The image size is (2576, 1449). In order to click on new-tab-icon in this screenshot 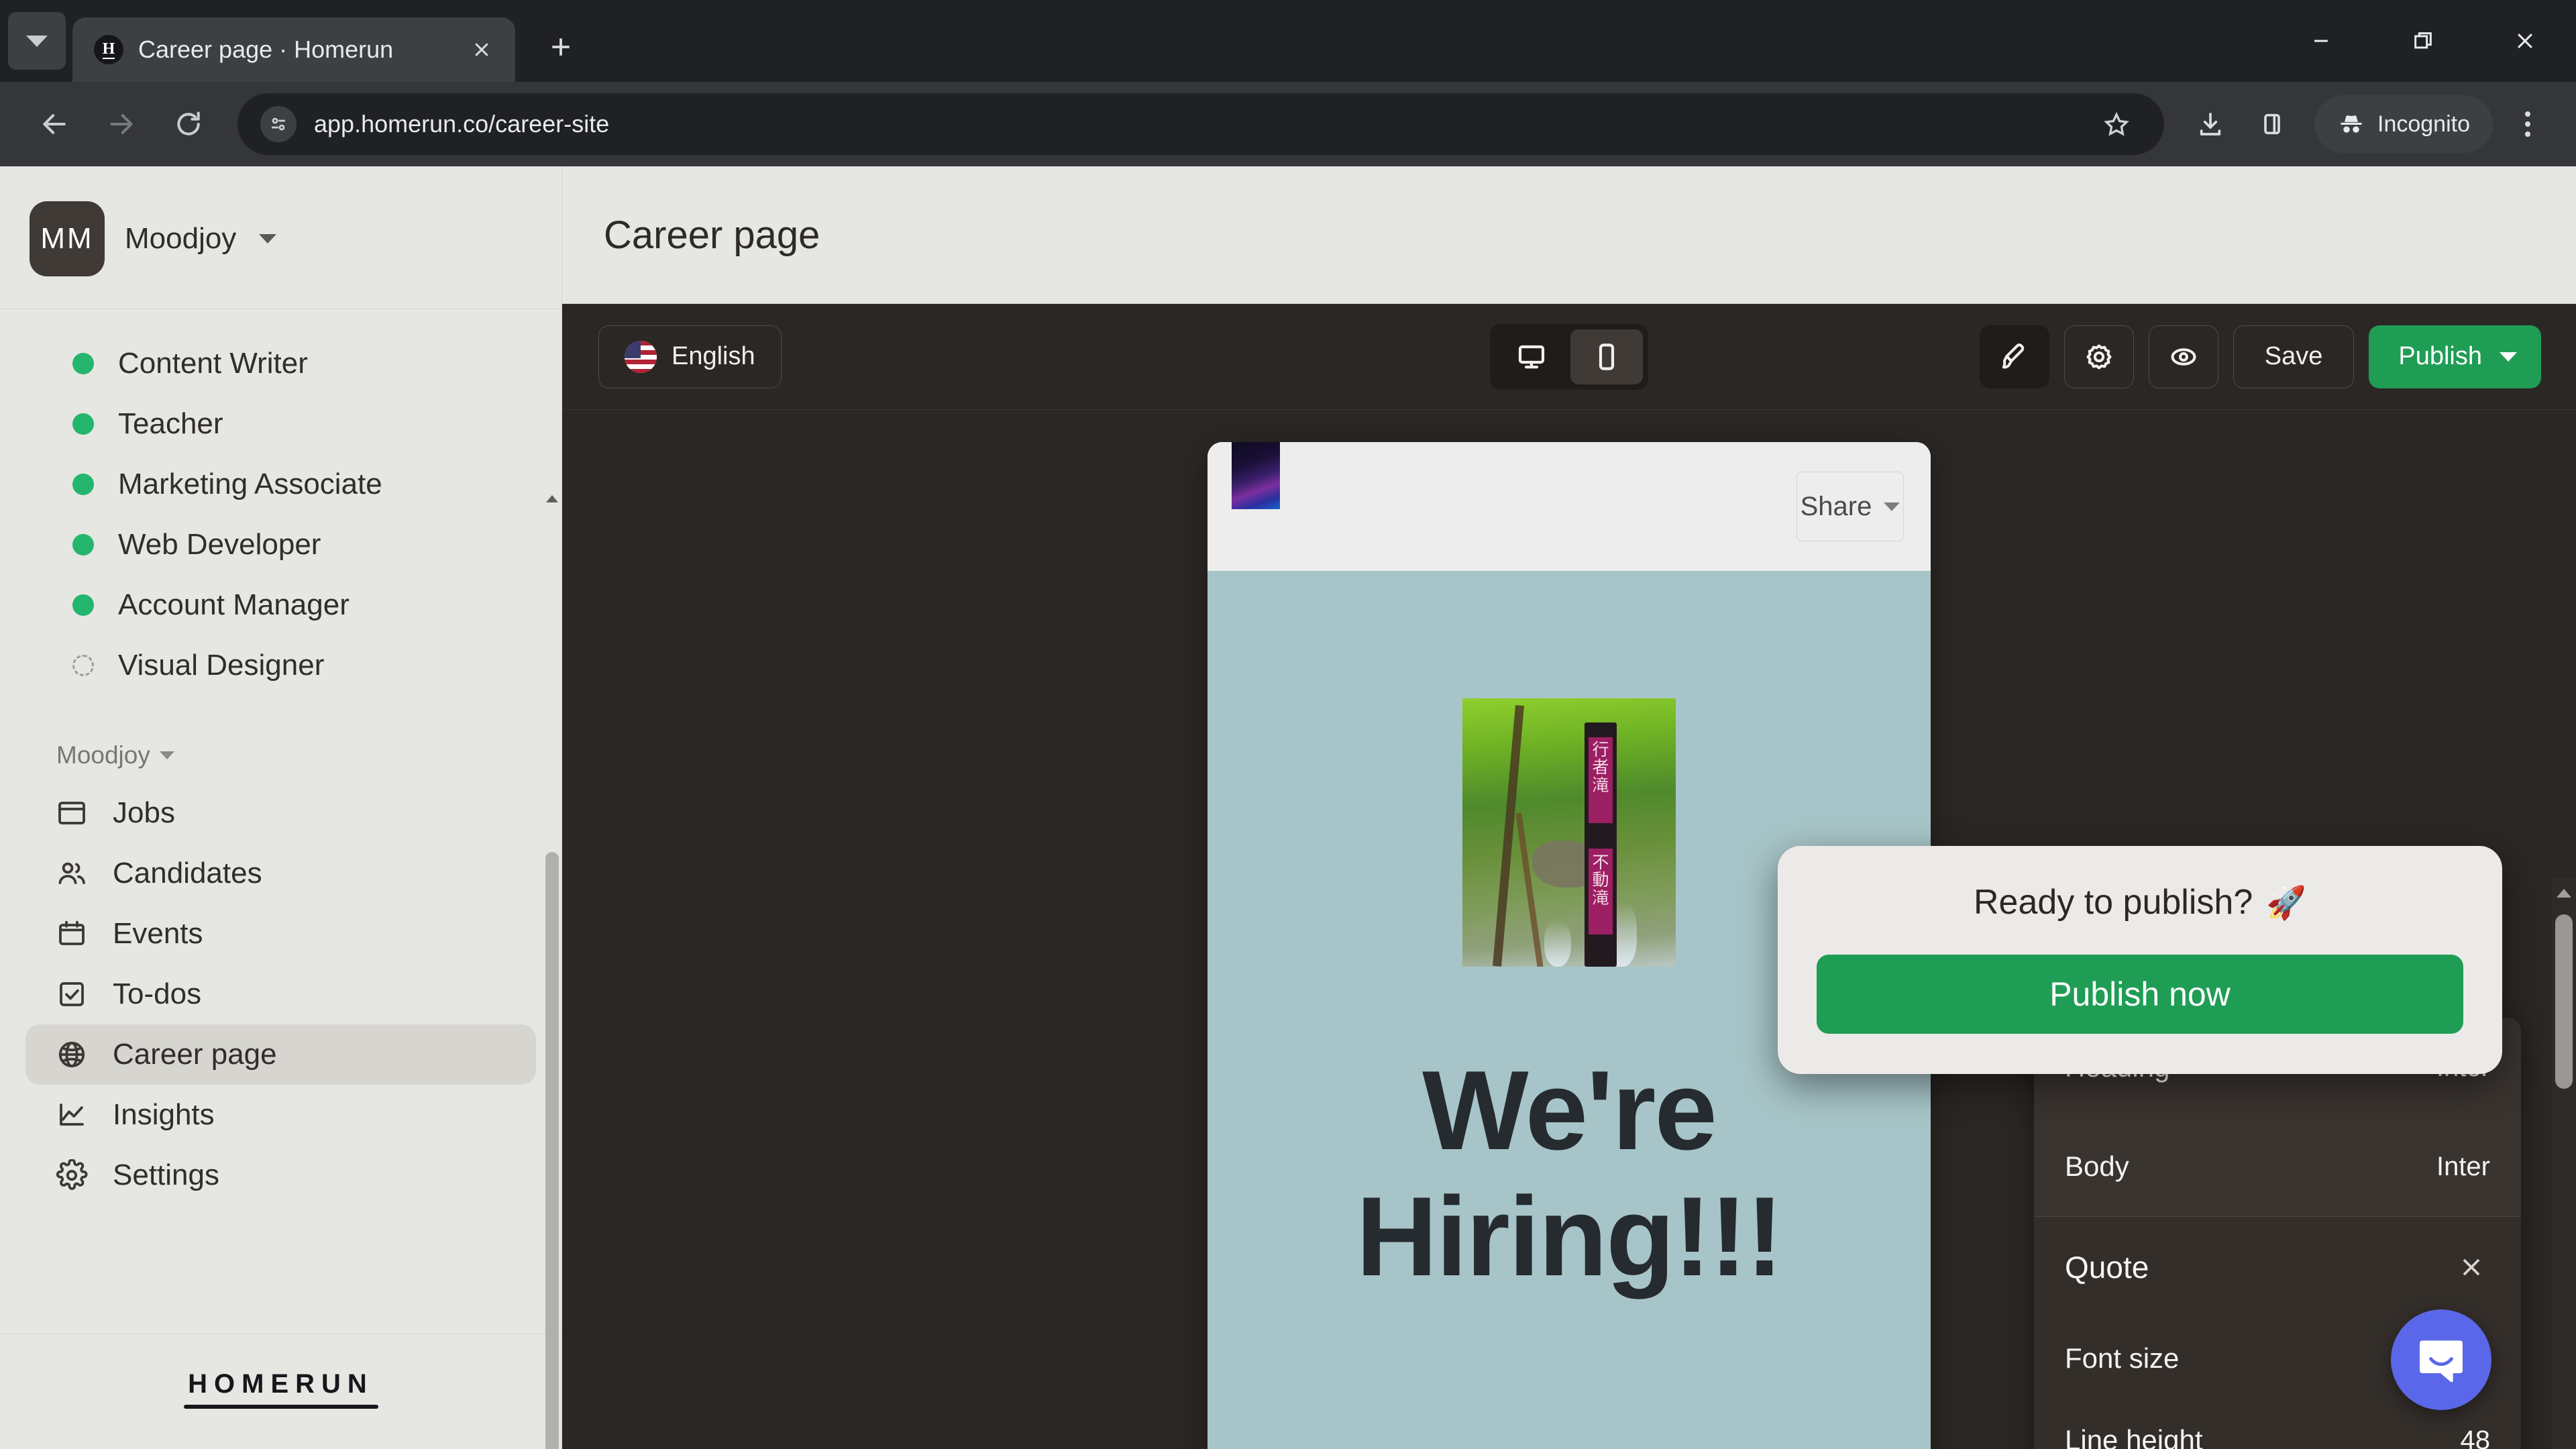, I will do `click(561, 47)`.